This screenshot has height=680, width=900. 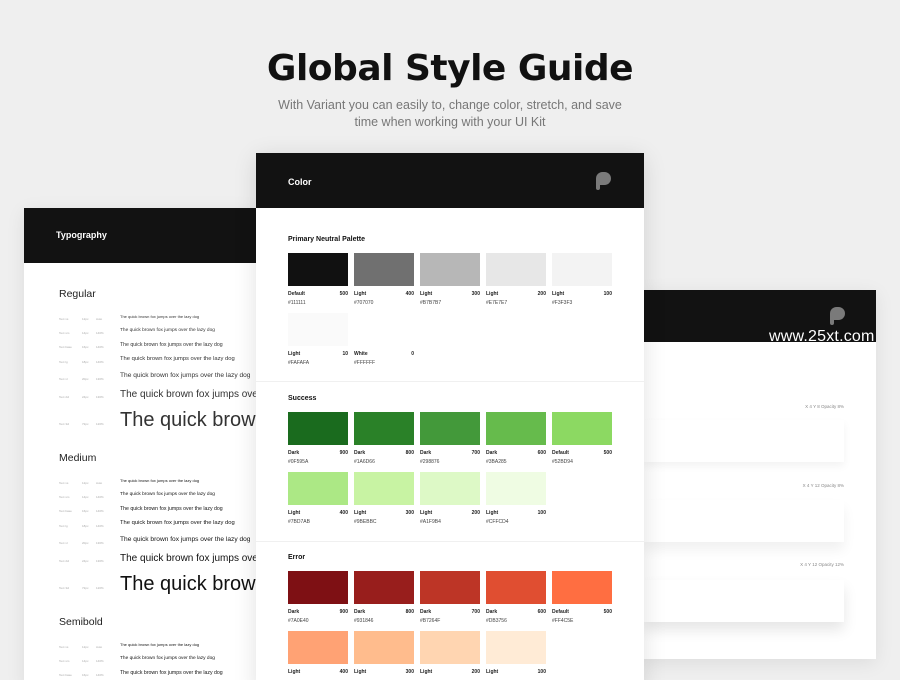 I want to click on type-style-name: Text 3xl, so click(x=64, y=588).